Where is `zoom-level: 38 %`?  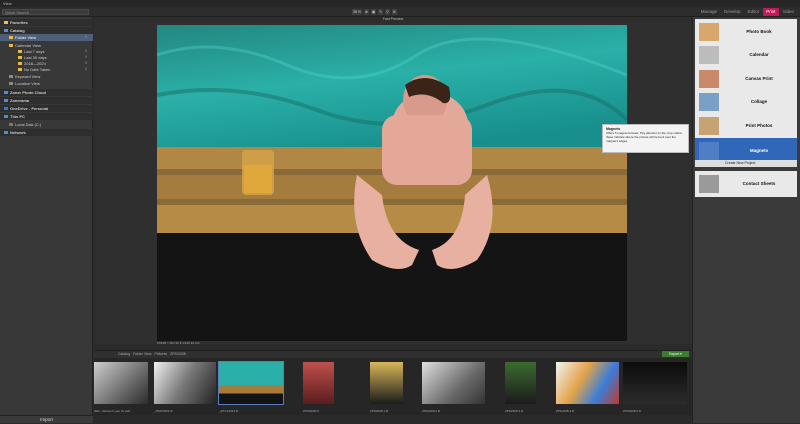 zoom-level: 38 % is located at coordinates (357, 12).